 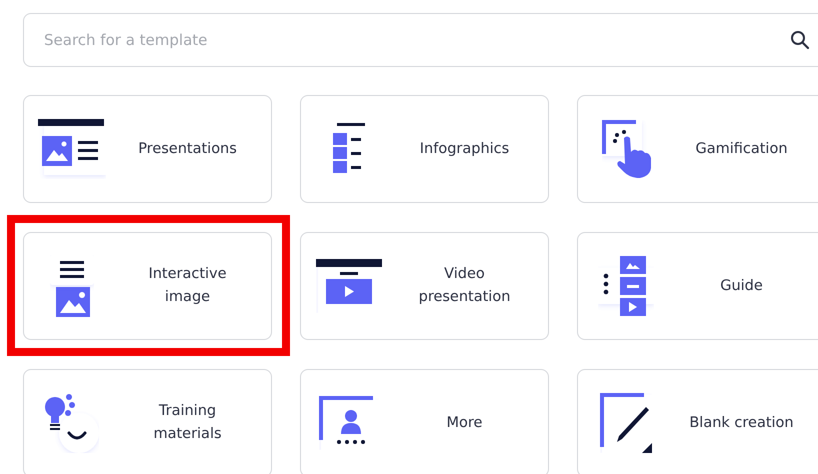 I want to click on template-label: Blank creation, so click(x=741, y=423).